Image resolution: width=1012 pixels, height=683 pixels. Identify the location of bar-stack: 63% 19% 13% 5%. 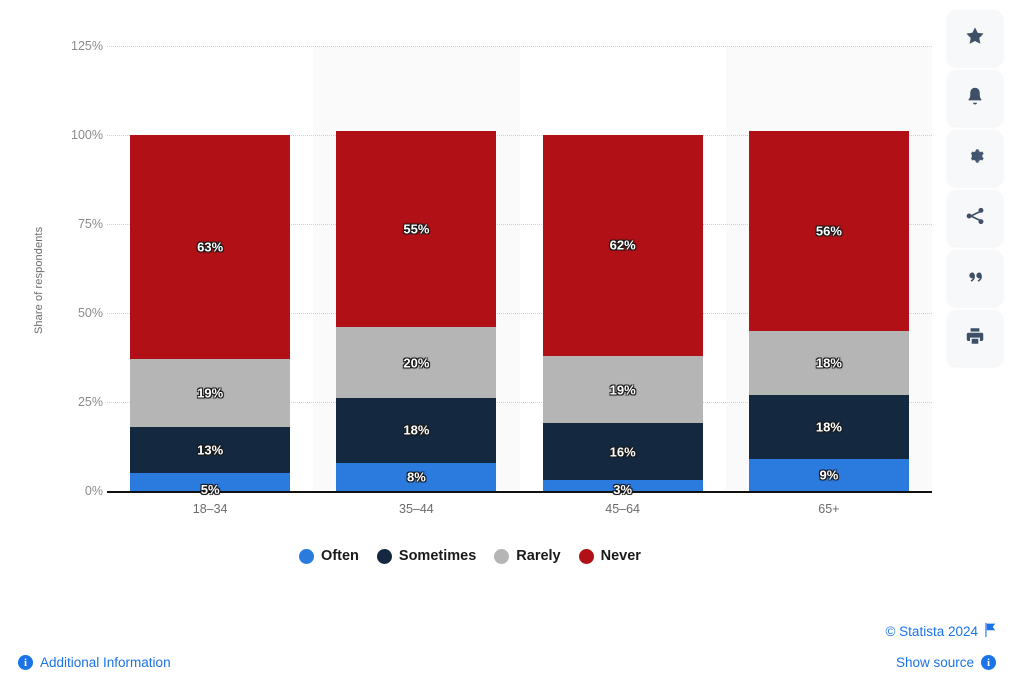
(210, 316).